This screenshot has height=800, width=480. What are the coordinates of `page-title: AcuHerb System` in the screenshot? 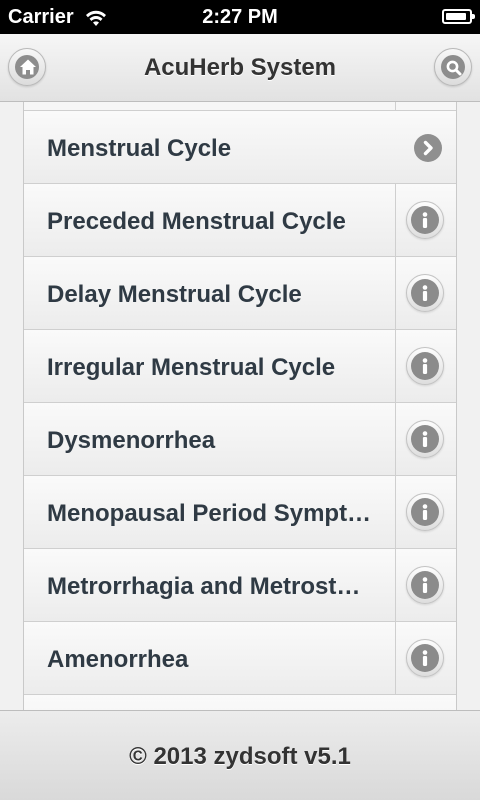 It's located at (240, 67).